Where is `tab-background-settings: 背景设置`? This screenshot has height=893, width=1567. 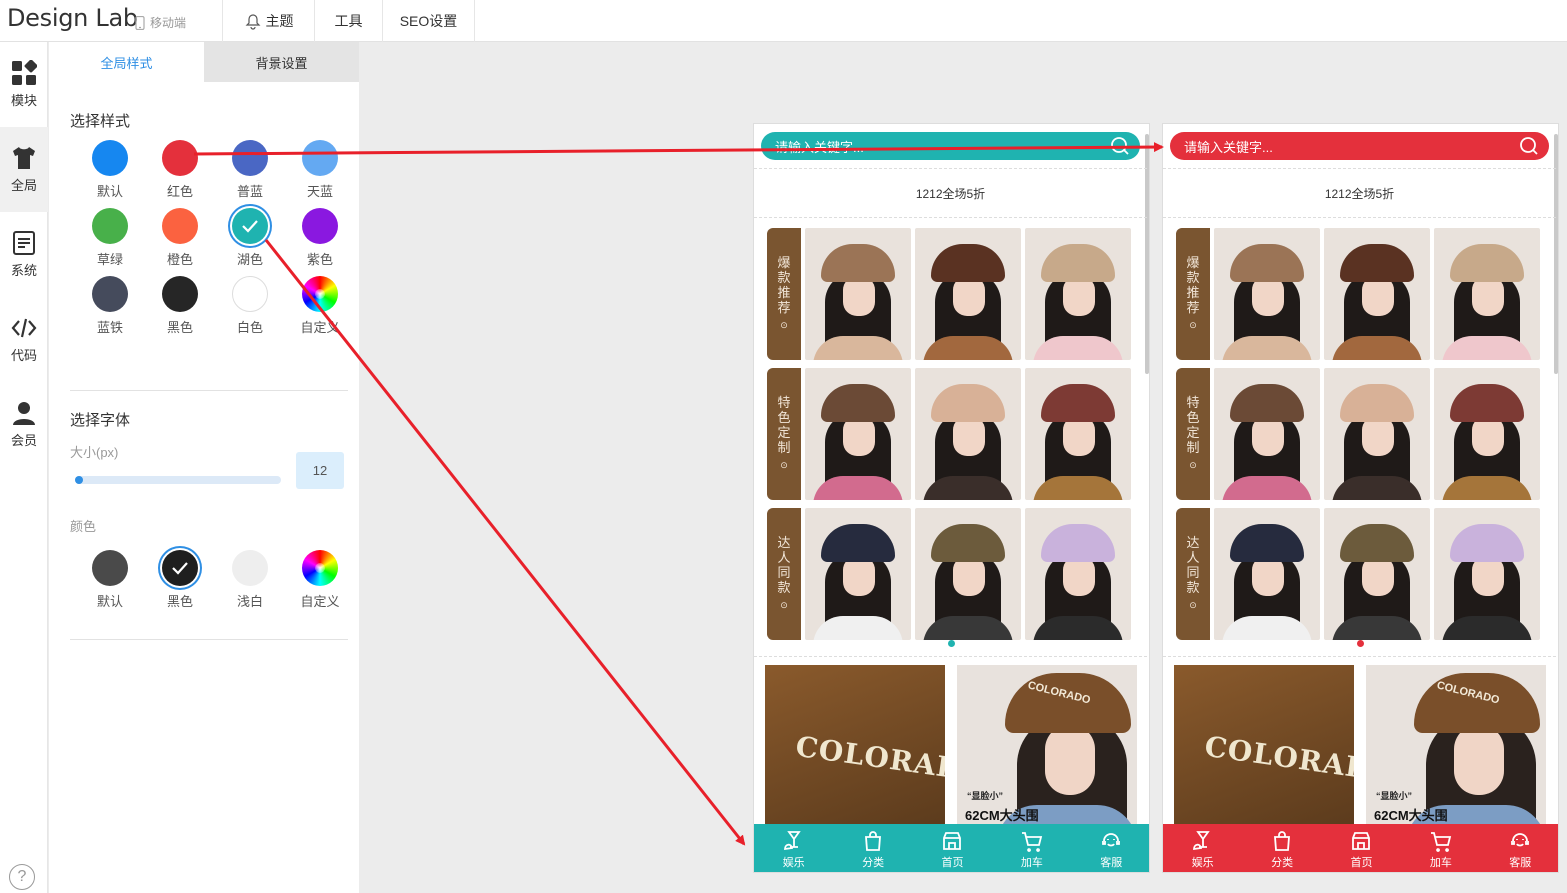
tab-background-settings: 背景设置 is located at coordinates (281, 62).